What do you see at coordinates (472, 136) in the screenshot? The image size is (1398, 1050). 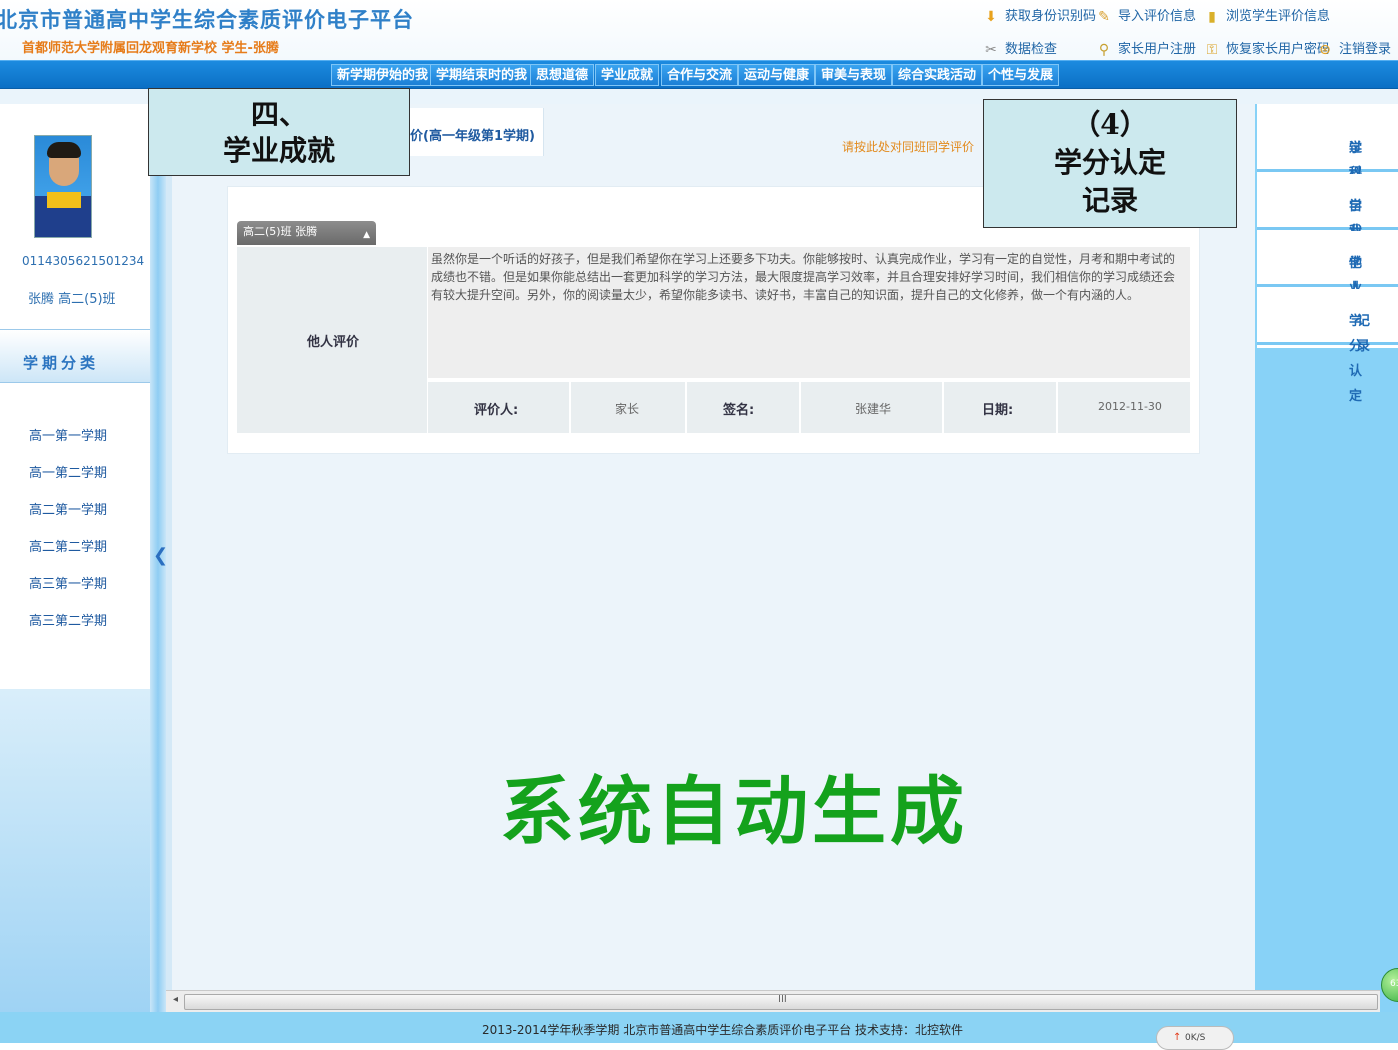 I see `semester-tab-label: 价(高一年级第1学期)` at bounding box center [472, 136].